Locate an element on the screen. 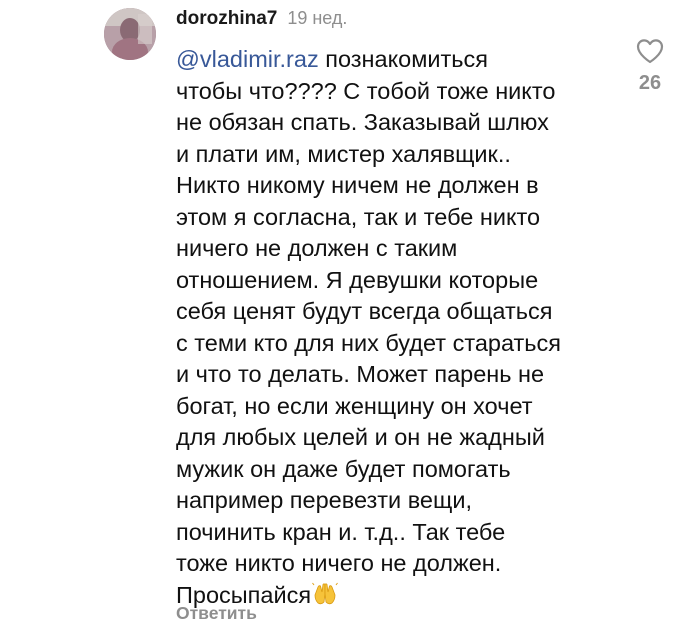  comment-line: ничего не должен с таким is located at coordinates (317, 248).